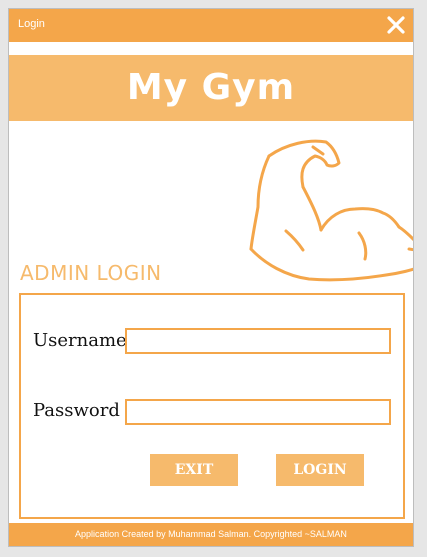 The height and width of the screenshot is (557, 427). I want to click on flexed-bicep-icon, so click(331, 210).